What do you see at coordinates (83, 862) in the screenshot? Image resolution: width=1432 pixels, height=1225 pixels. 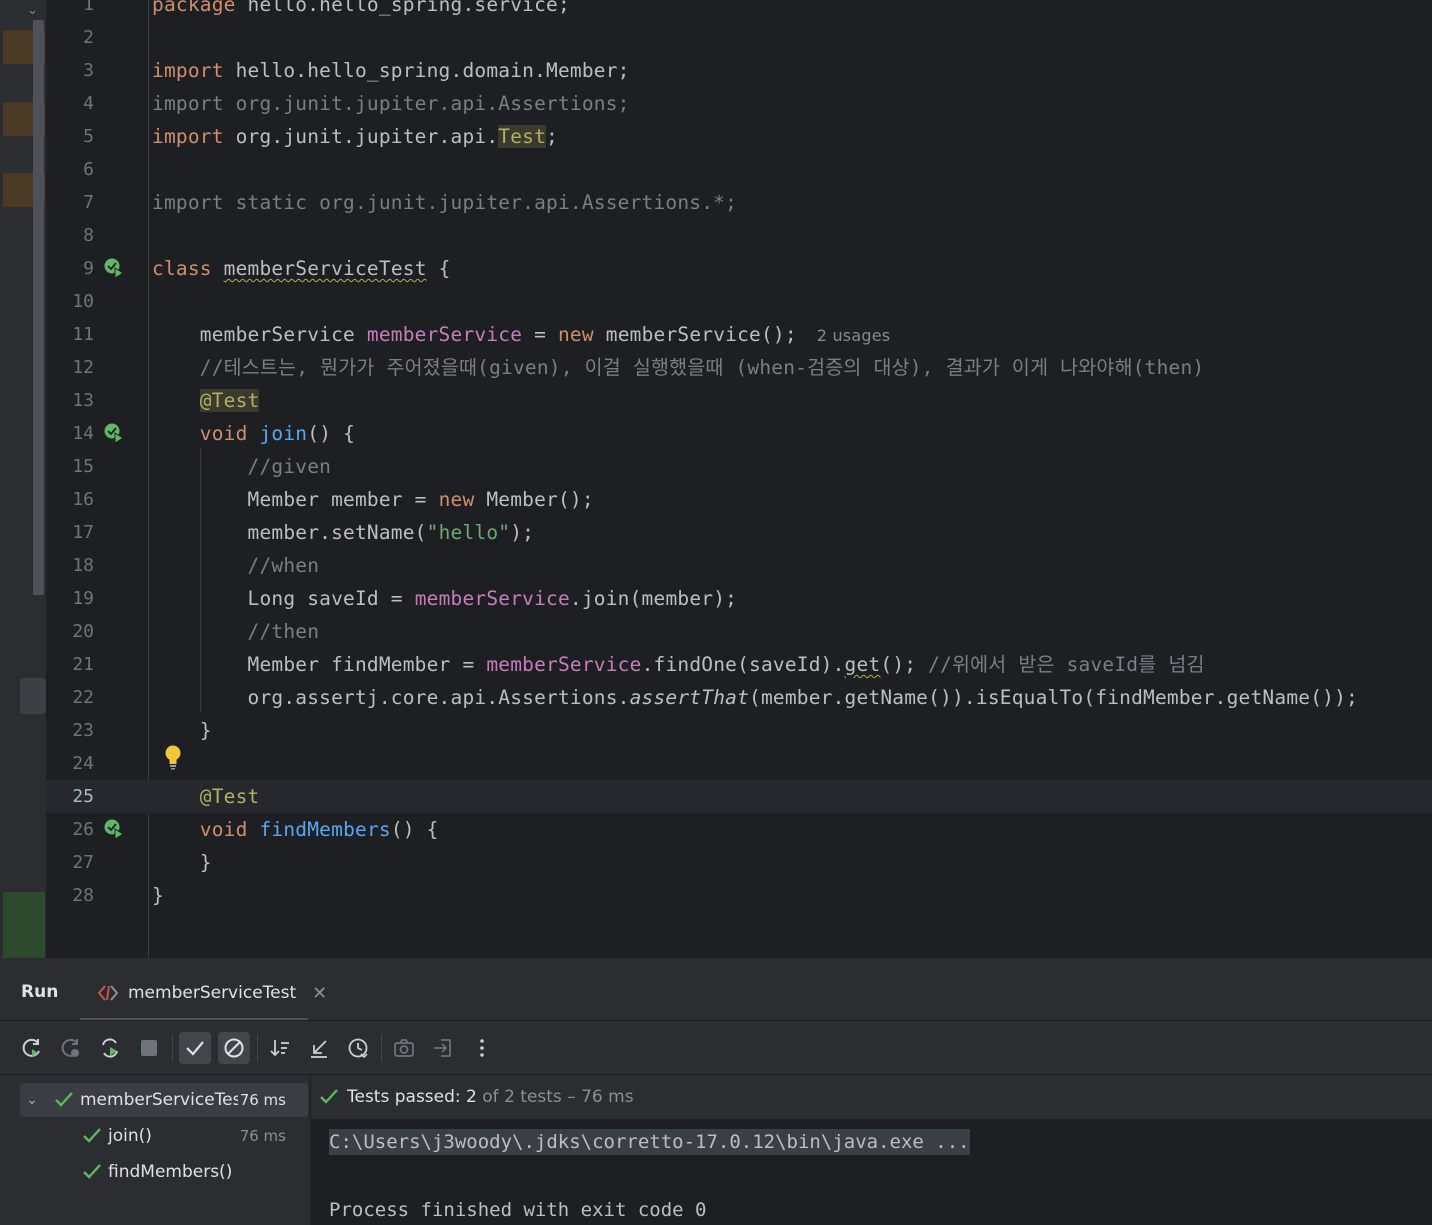 I see `line-number: 27` at bounding box center [83, 862].